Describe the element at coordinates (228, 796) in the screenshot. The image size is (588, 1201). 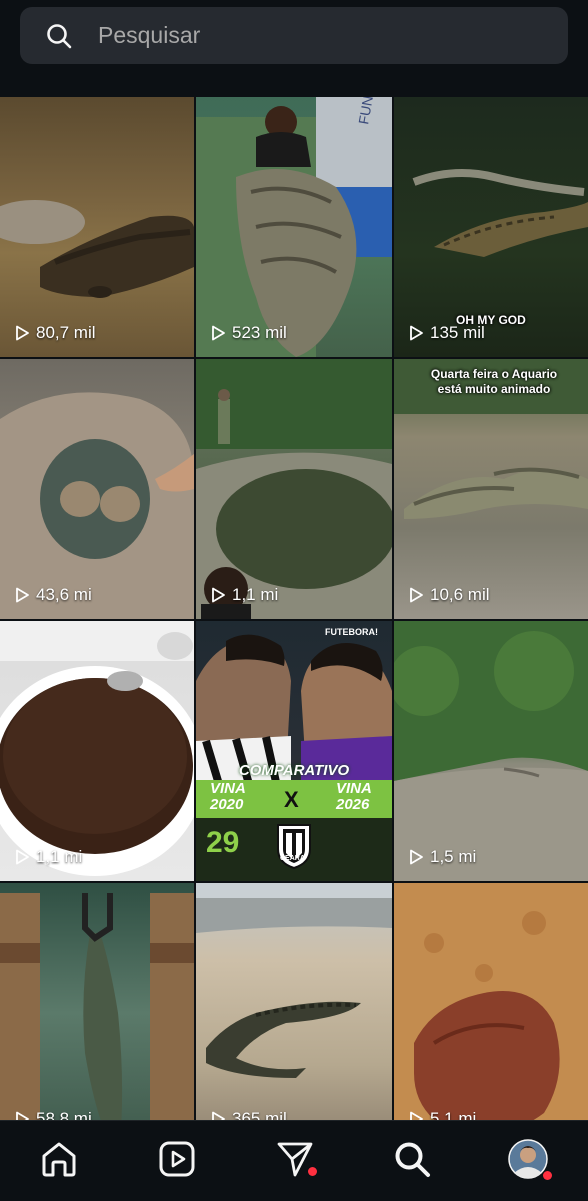
I see `left-label: VINA 2020` at that location.